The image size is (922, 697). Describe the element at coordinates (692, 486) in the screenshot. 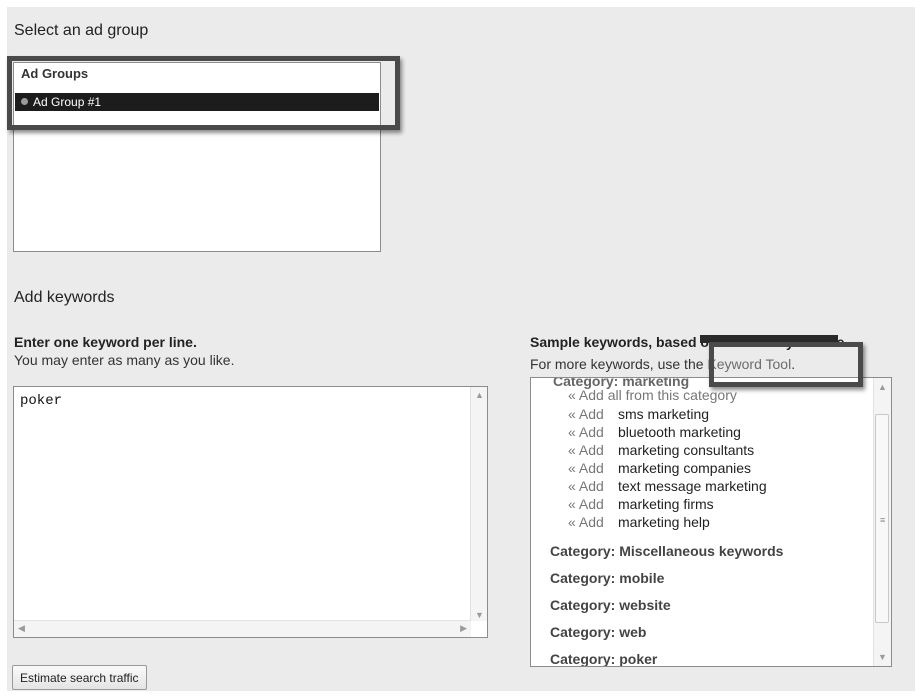

I see `keyword-term: text message marketing` at that location.